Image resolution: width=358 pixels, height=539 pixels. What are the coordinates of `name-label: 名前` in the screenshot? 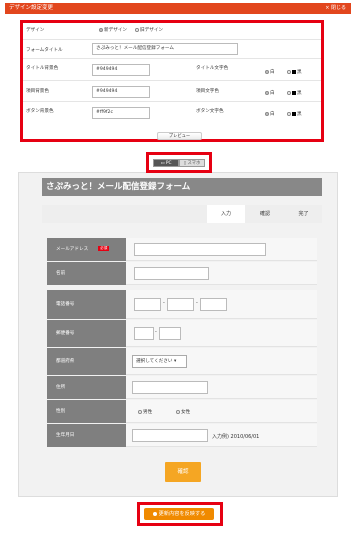 It's located at (86, 273).